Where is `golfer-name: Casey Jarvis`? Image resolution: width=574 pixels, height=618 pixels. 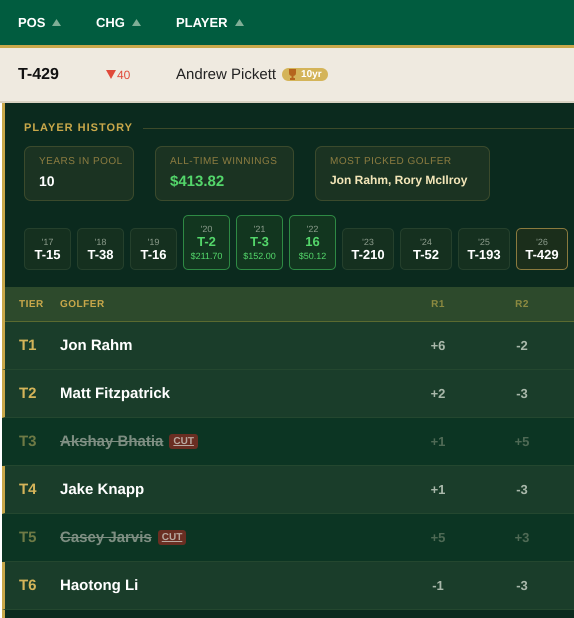 golfer-name: Casey Jarvis is located at coordinates (106, 537).